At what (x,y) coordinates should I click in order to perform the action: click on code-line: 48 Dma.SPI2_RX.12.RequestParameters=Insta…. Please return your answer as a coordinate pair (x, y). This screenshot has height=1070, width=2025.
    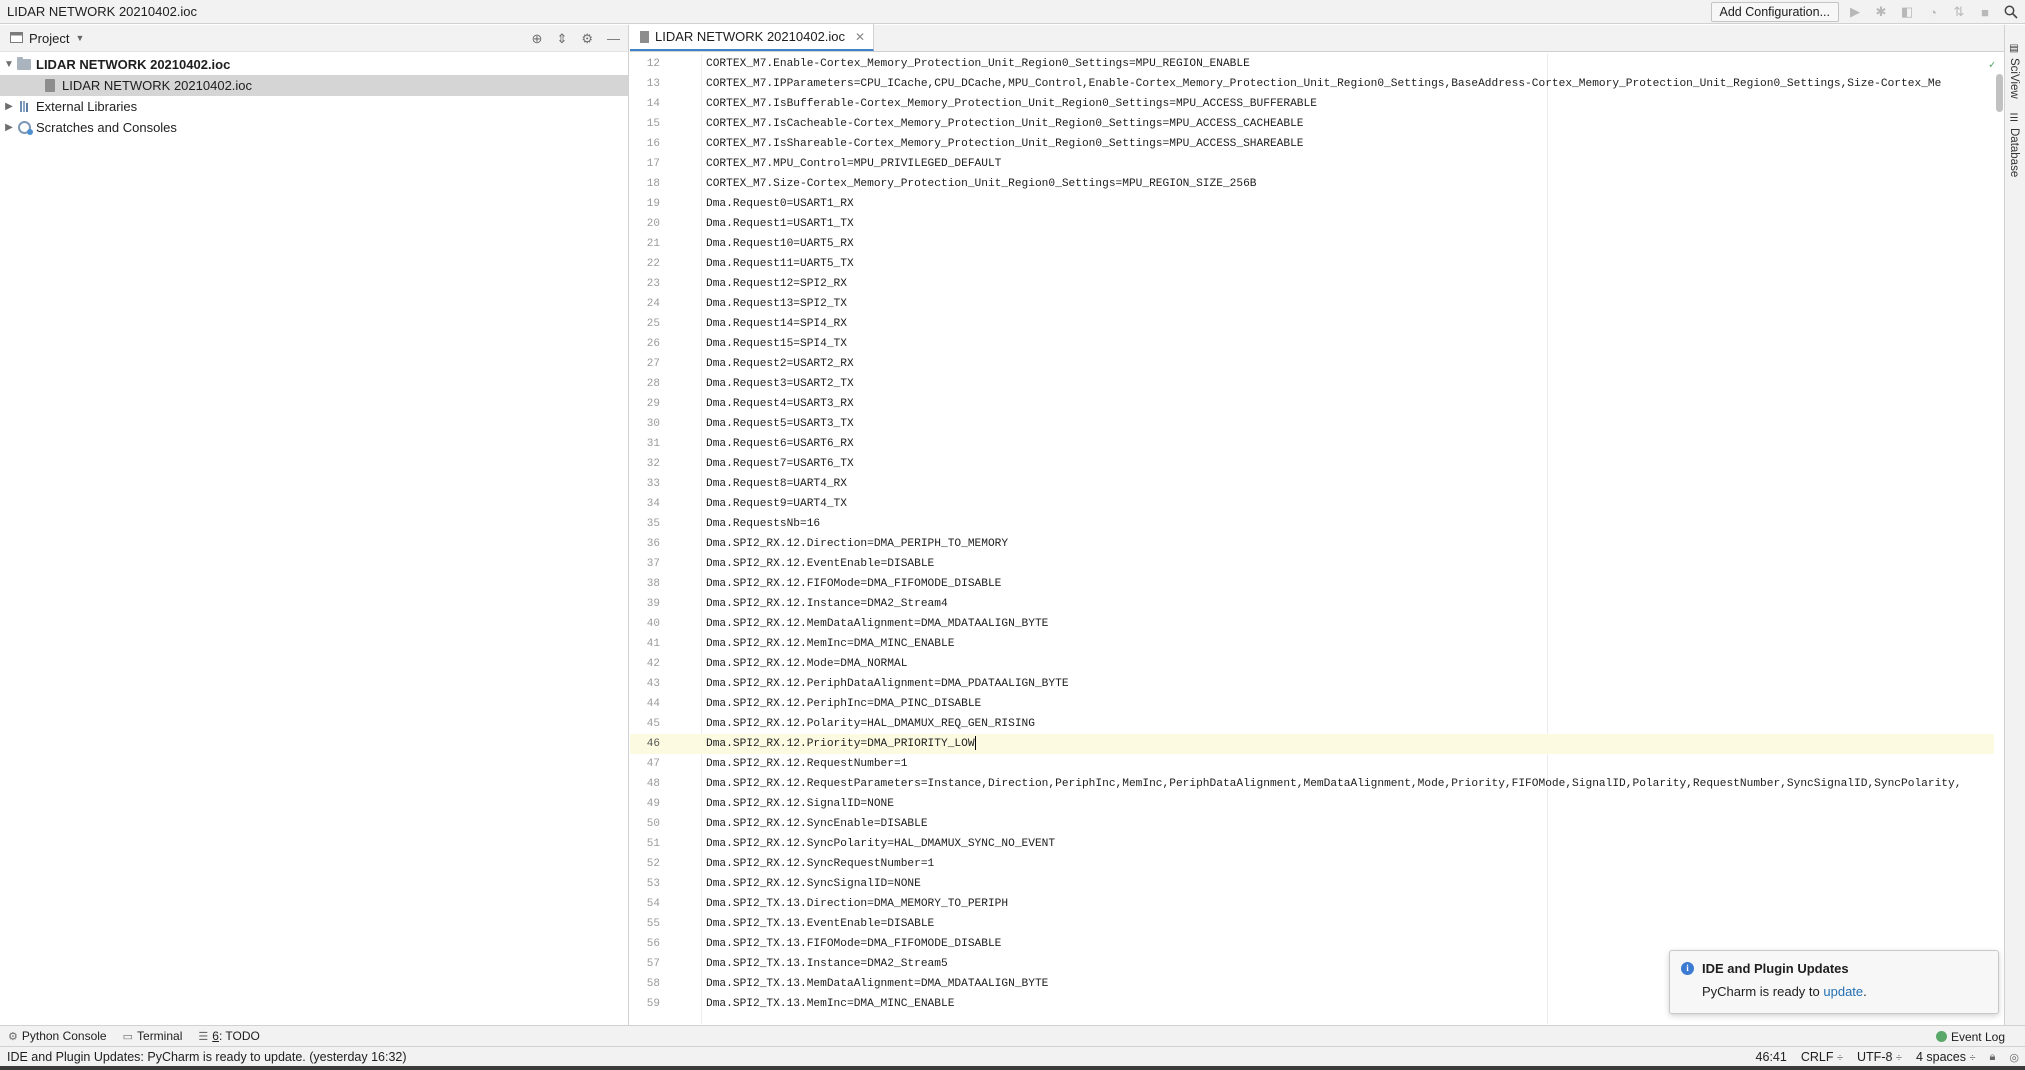
    Looking at the image, I should click on (1317, 784).